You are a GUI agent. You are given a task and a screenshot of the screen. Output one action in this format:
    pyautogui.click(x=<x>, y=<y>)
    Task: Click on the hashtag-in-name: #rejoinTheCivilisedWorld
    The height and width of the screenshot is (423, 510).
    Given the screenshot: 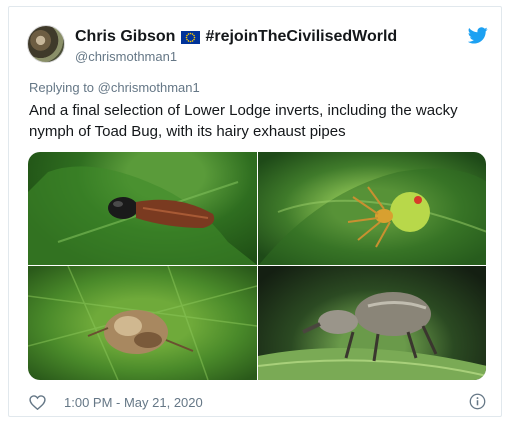 What is the action you would take?
    pyautogui.click(x=301, y=36)
    